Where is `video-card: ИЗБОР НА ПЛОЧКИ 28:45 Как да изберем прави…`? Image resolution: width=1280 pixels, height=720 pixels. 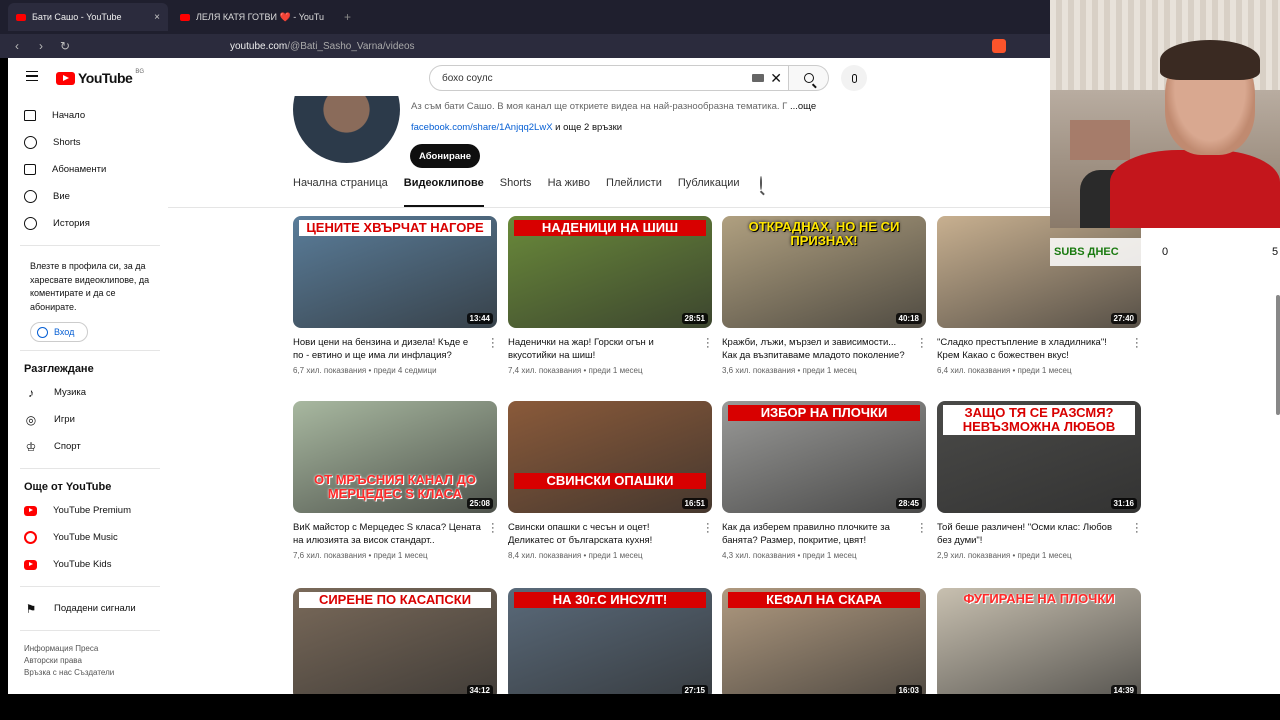
video-card: ИЗБОР НА ПЛОЧКИ 28:45 Как да изберем прави… is located at coordinates (824, 480).